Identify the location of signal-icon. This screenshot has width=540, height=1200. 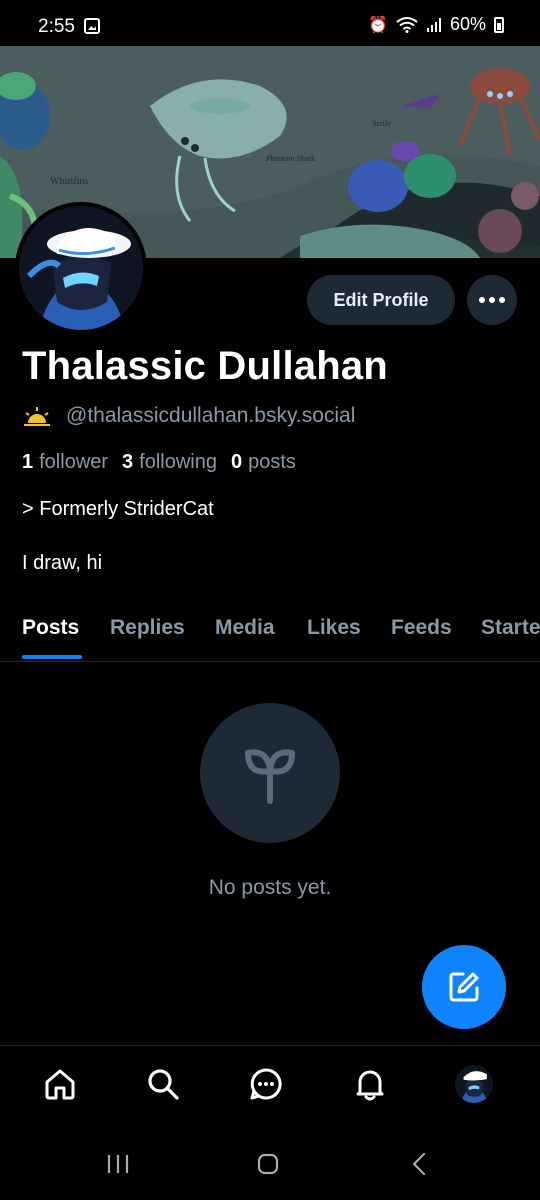
(433, 24).